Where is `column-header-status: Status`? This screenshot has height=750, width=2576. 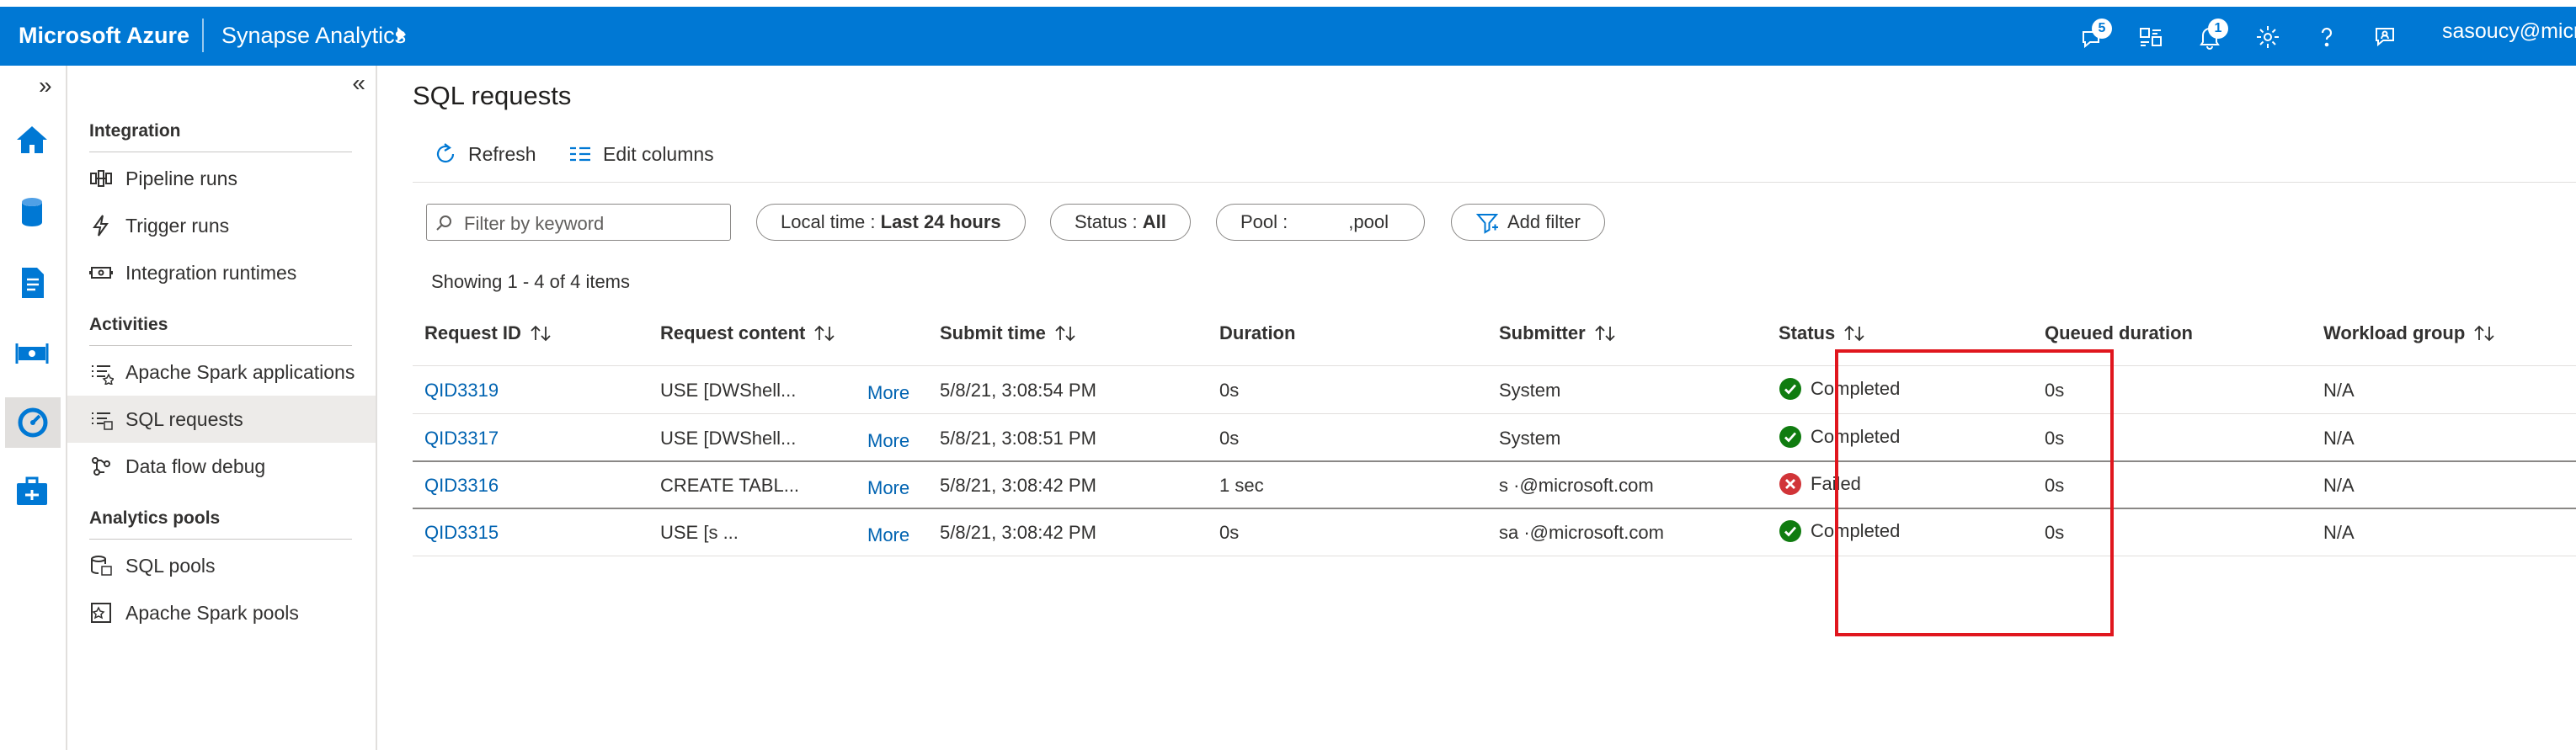 column-header-status: Status is located at coordinates (1822, 333).